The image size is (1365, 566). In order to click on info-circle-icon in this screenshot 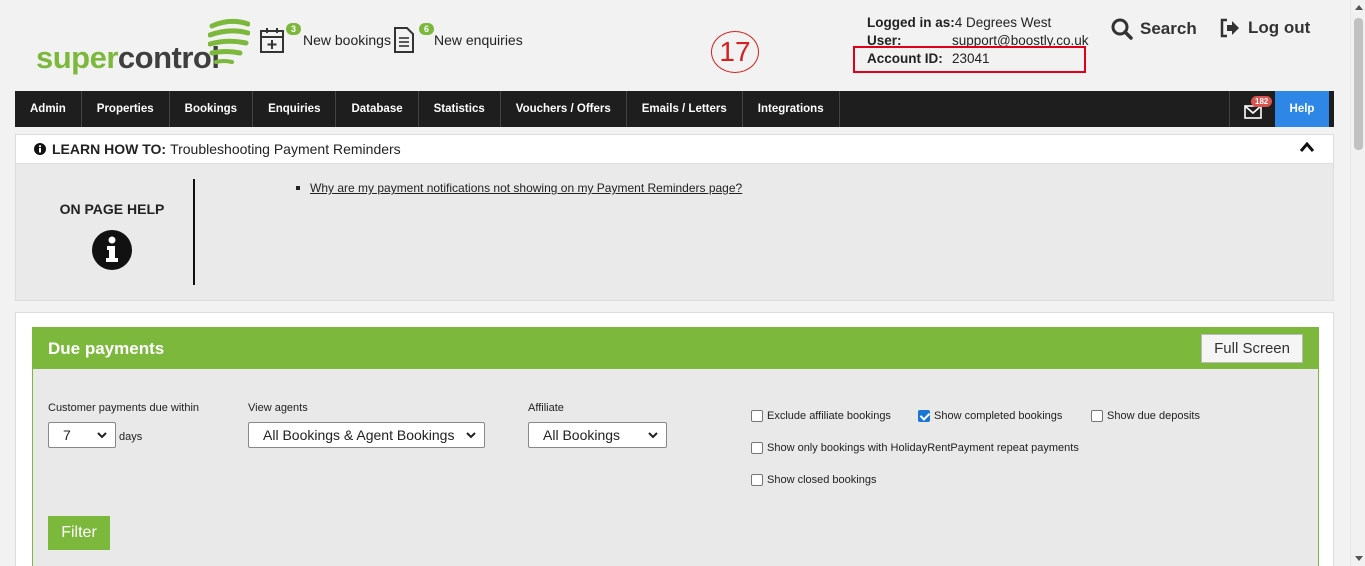, I will do `click(40, 149)`.